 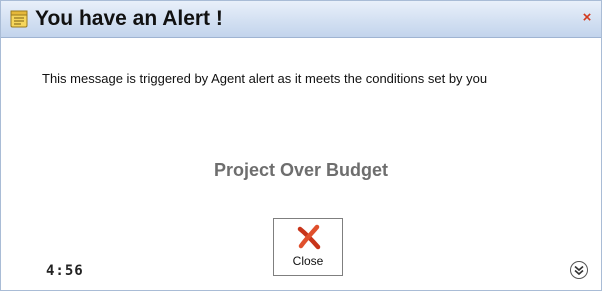 I want to click on alert-subject: Project Over Budget, so click(x=301, y=170).